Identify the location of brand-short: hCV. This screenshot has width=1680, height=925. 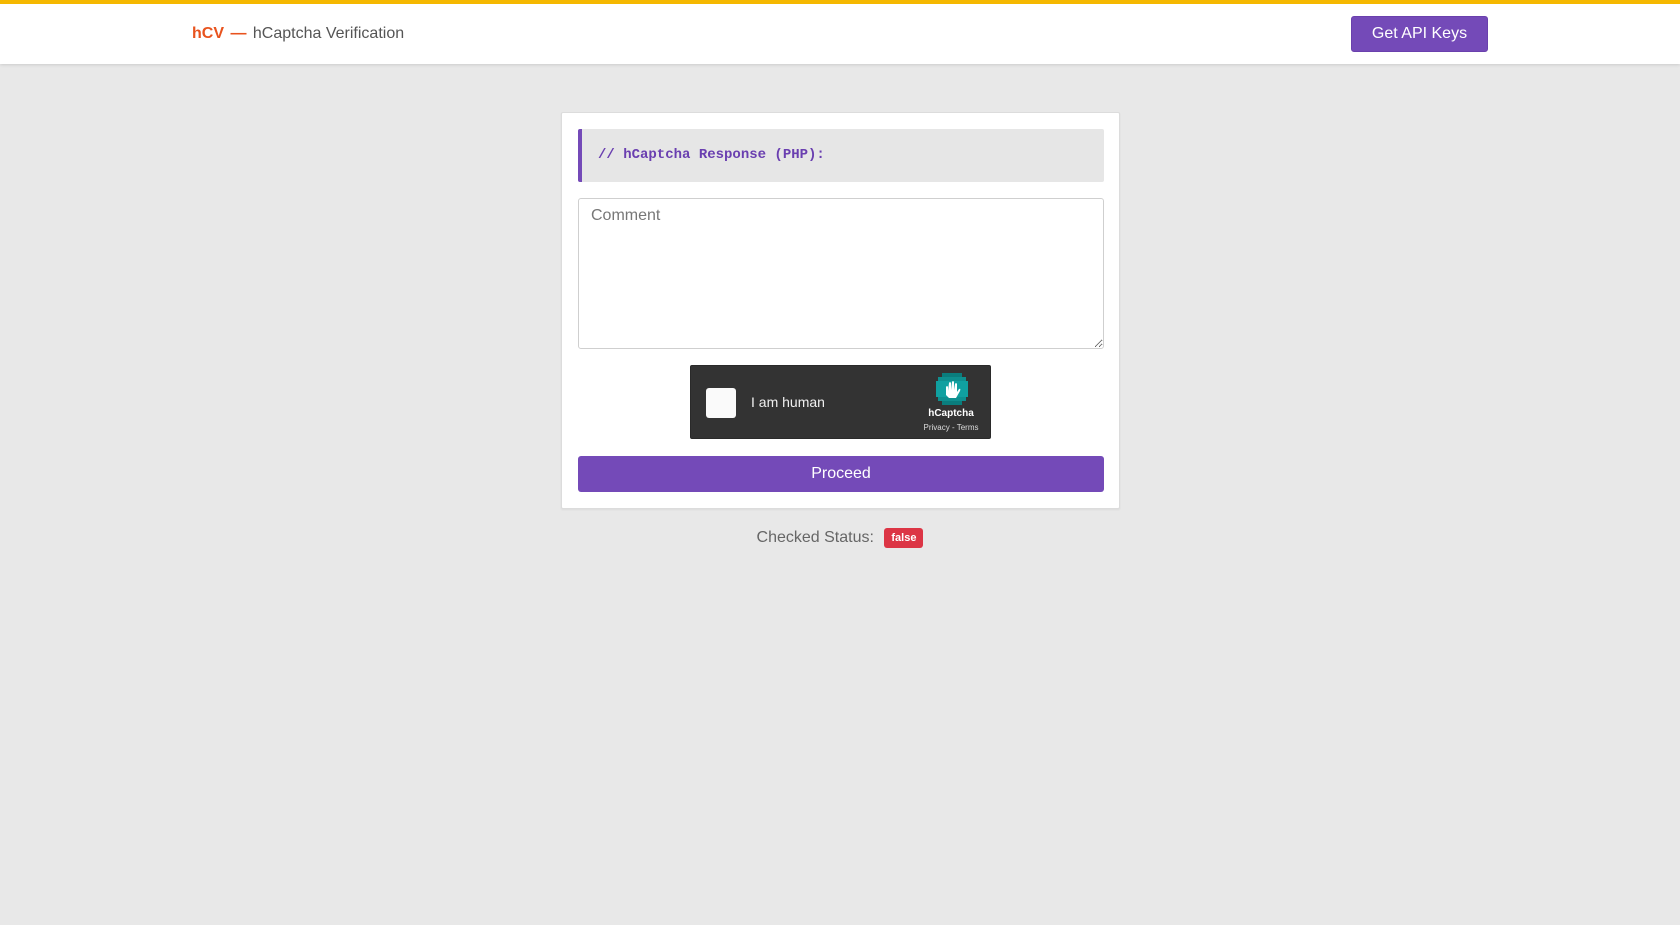
(208, 33).